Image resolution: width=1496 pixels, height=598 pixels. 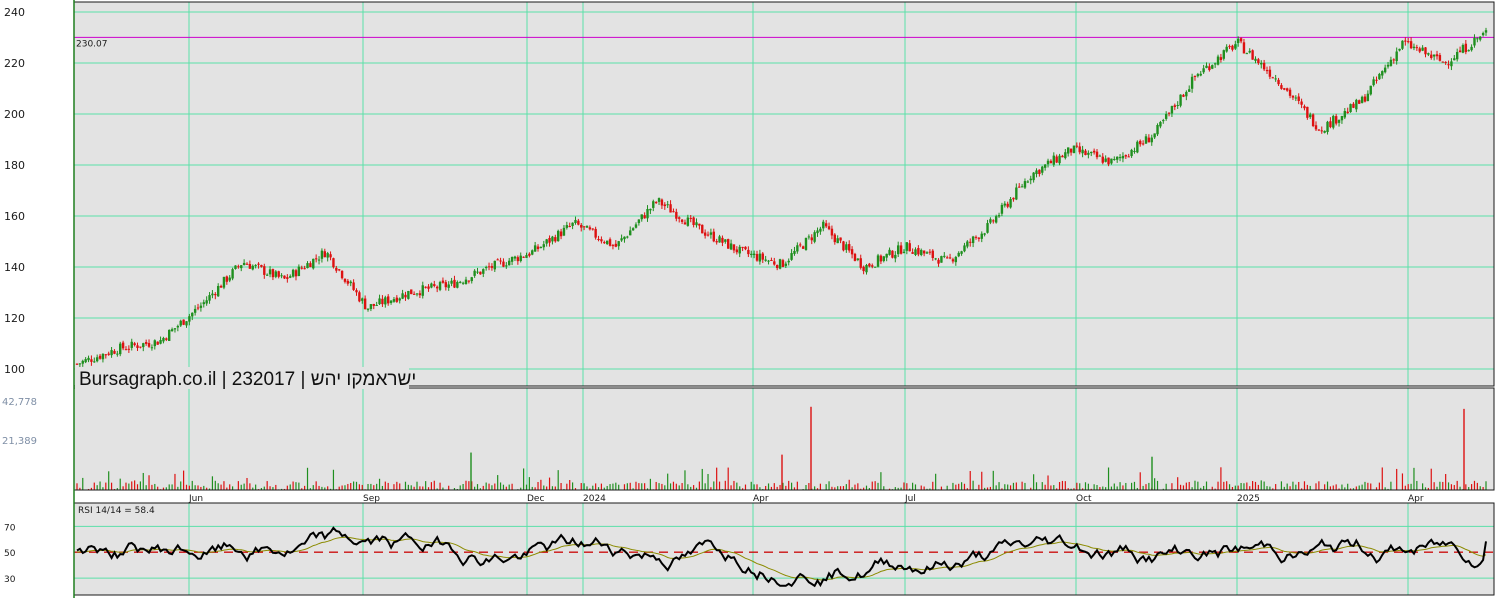 What do you see at coordinates (14, 165) in the screenshot?
I see `y-tick-label: 180` at bounding box center [14, 165].